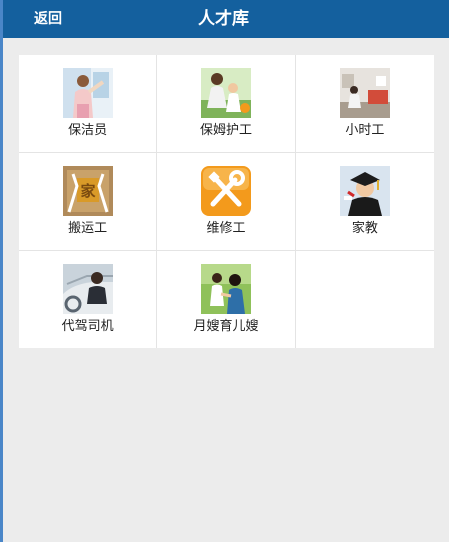 Image resolution: width=449 pixels, height=542 pixels. I want to click on tutor-graduate-photo-icon, so click(364, 191).